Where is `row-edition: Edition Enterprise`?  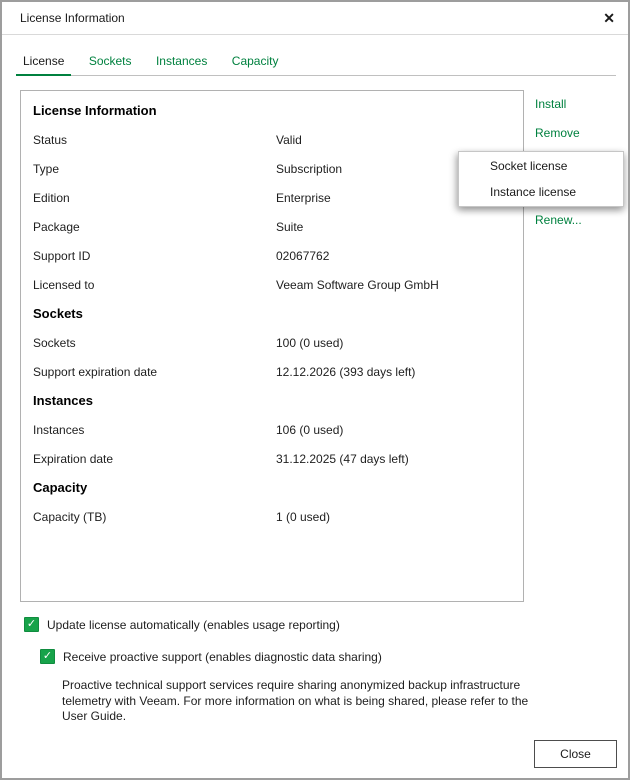 row-edition: Edition Enterprise is located at coordinates (278, 197).